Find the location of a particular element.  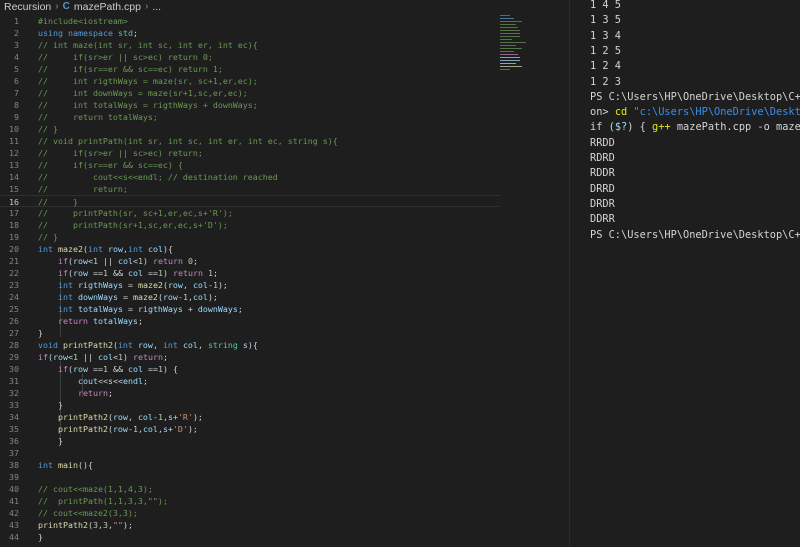

code-token: printPath2 is located at coordinates (82, 429).